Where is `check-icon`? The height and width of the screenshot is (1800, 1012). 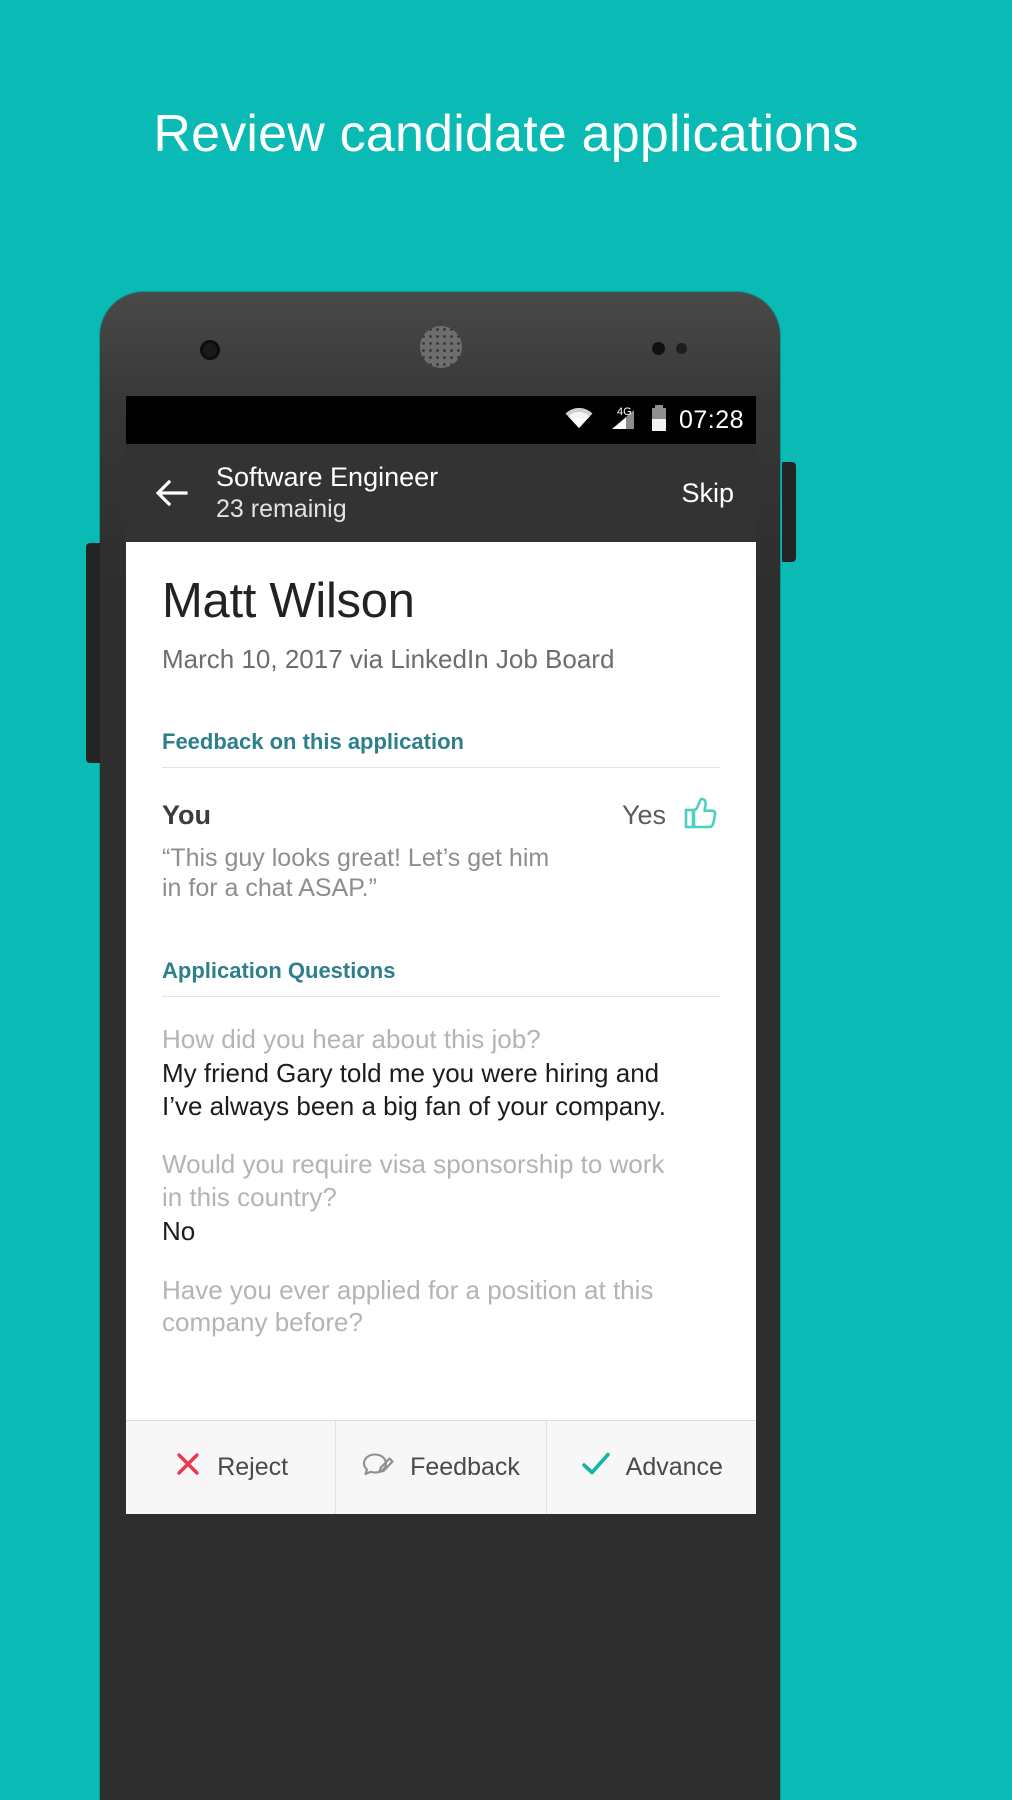 check-icon is located at coordinates (596, 1467).